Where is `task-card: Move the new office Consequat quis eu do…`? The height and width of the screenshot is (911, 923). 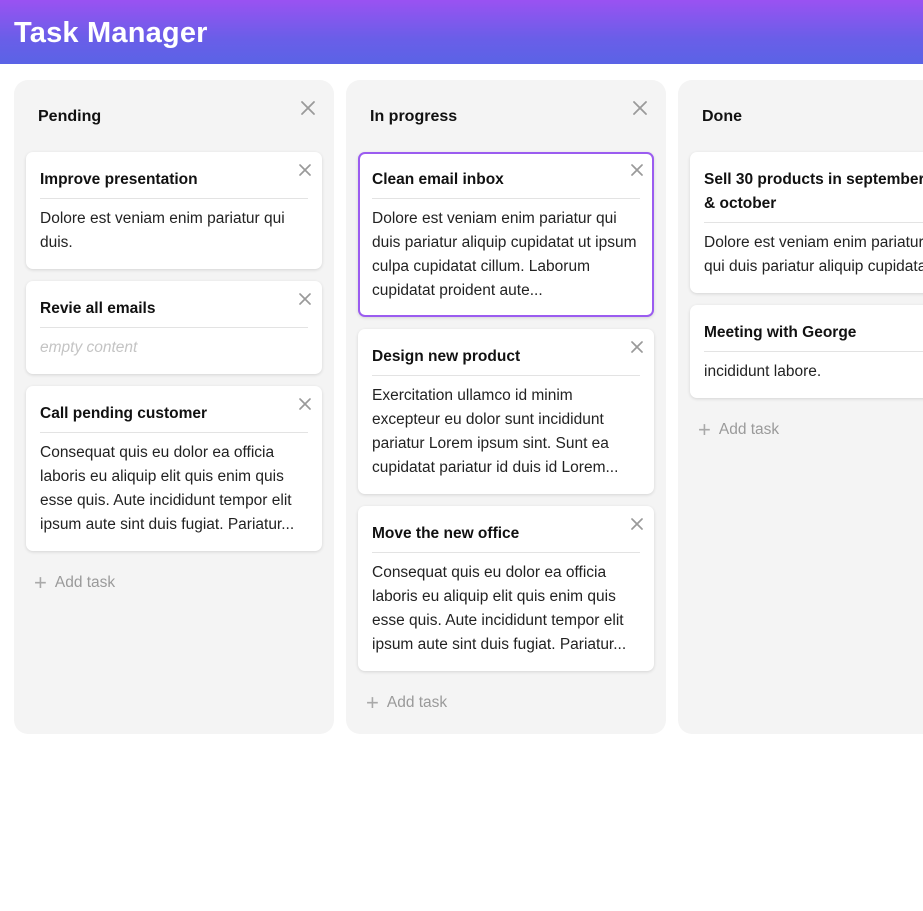 task-card: Move the new office Consequat quis eu do… is located at coordinates (506, 588).